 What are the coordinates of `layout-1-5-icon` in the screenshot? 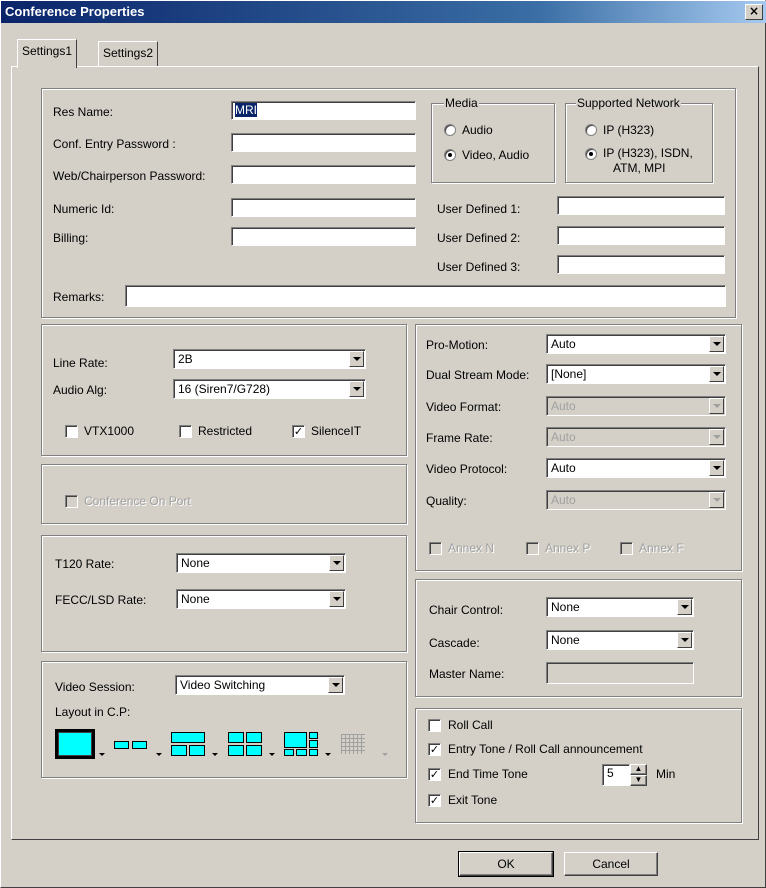 It's located at (301, 744).